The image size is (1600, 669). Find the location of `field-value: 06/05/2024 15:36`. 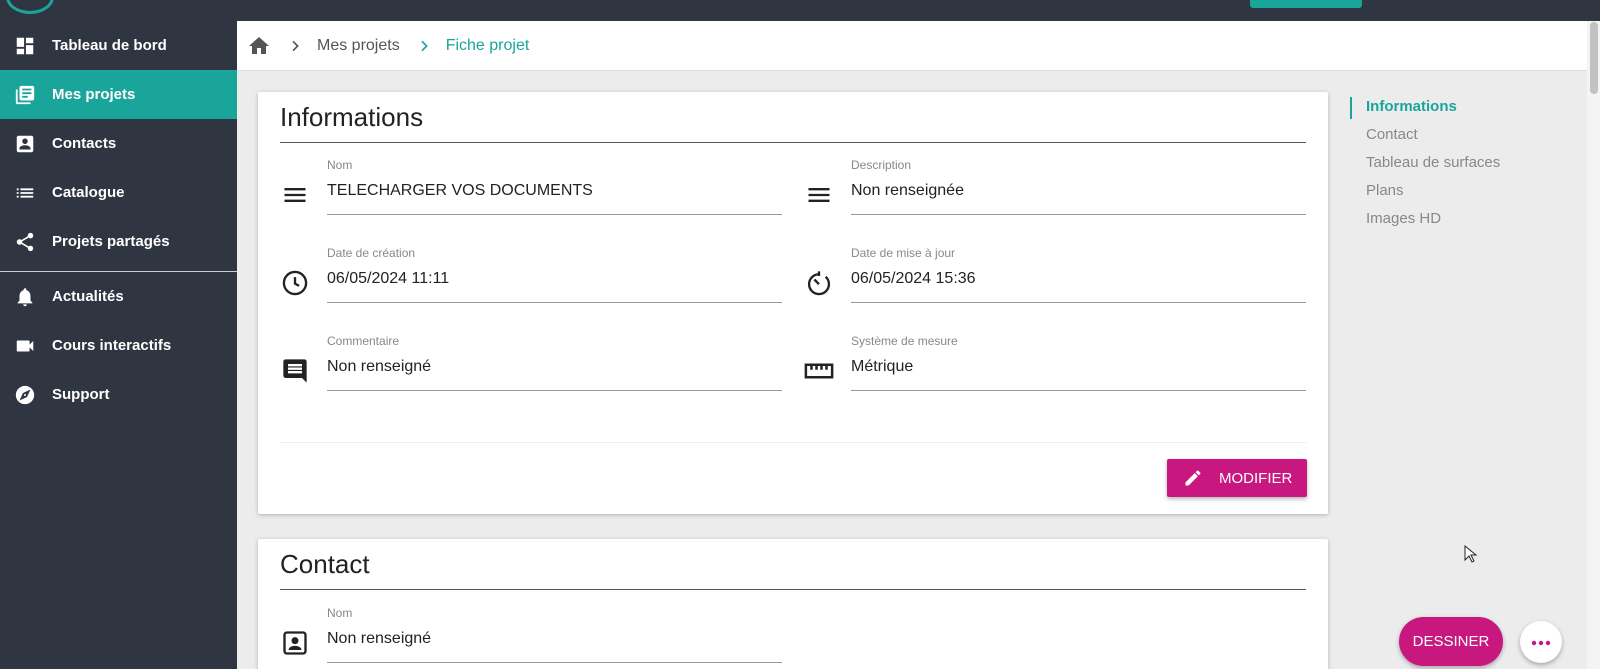

field-value: 06/05/2024 15:36 is located at coordinates (913, 278).